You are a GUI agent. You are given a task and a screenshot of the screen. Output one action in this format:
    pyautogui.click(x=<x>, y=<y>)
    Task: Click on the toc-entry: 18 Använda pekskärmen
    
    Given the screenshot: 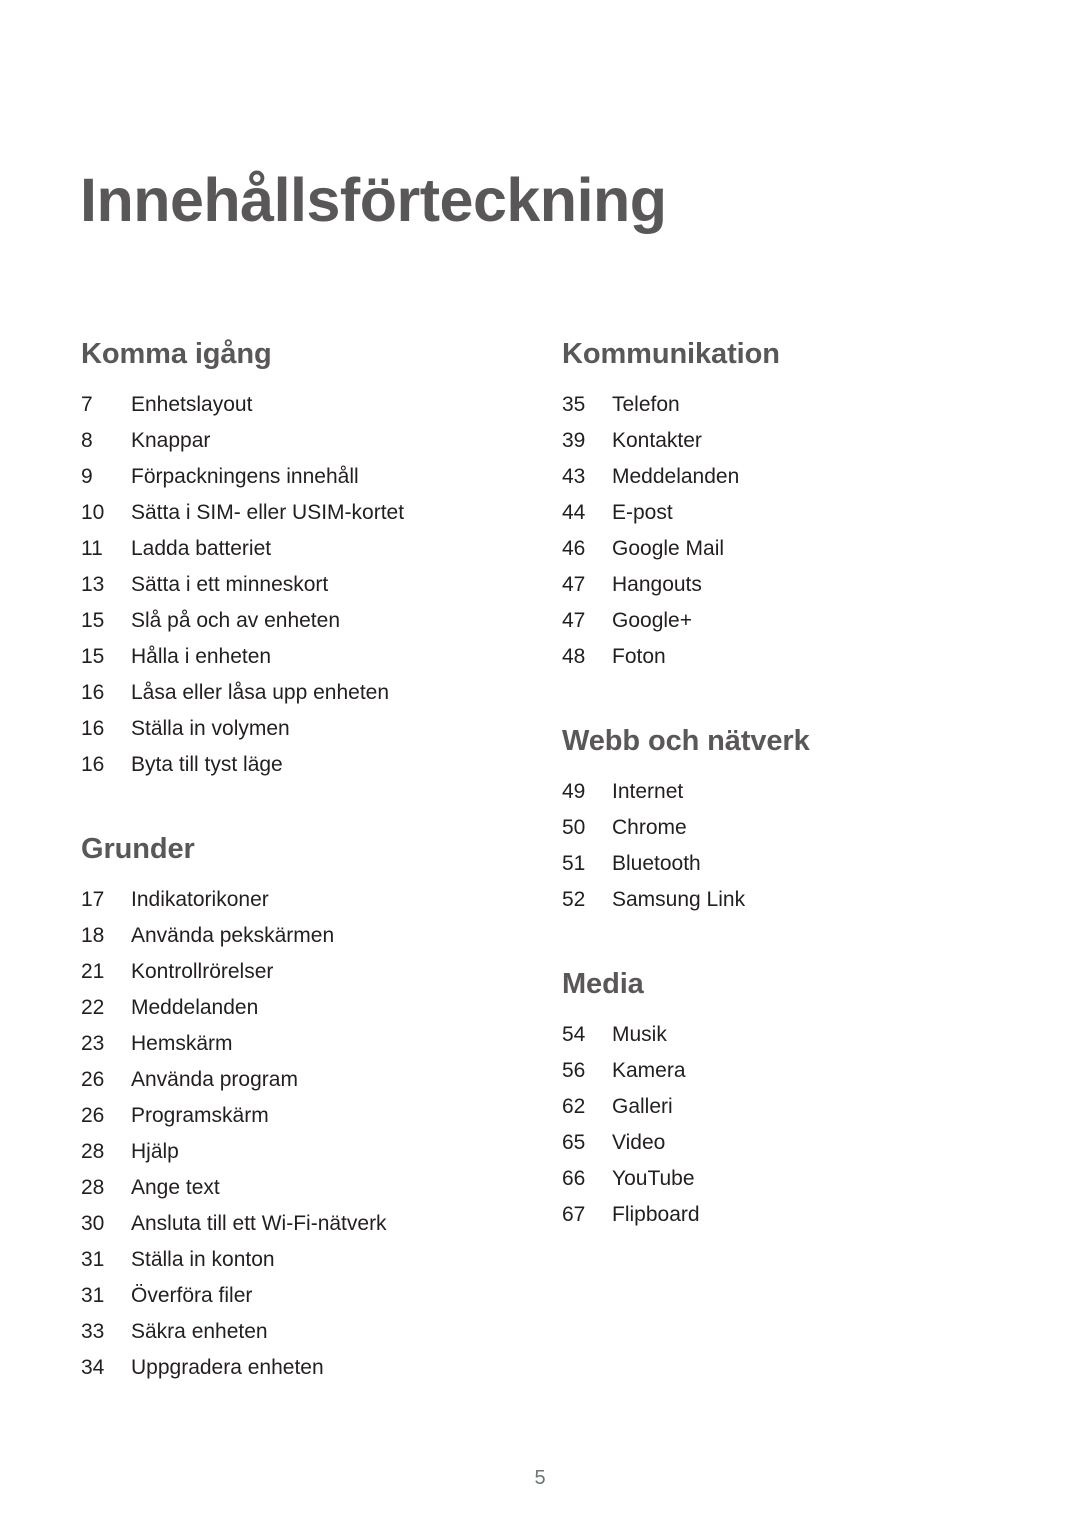 What is the action you would take?
    pyautogui.click(x=280, y=936)
    